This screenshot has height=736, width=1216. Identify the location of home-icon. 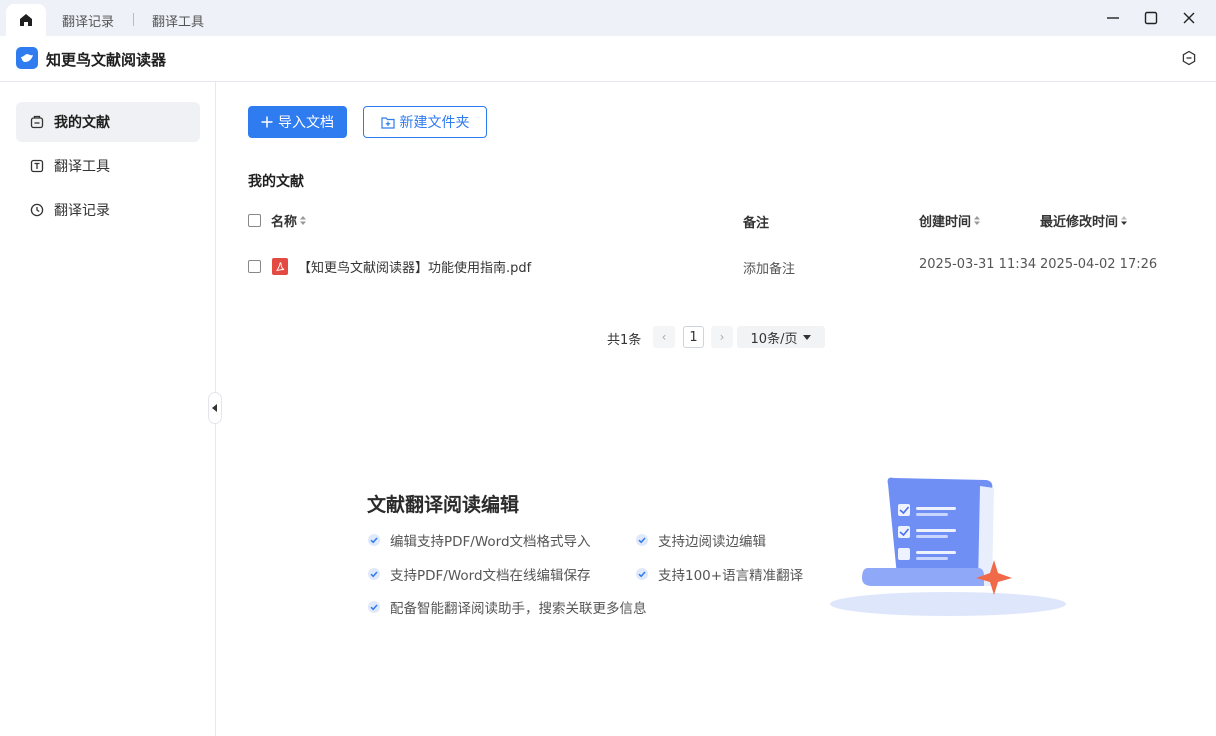
(26, 20).